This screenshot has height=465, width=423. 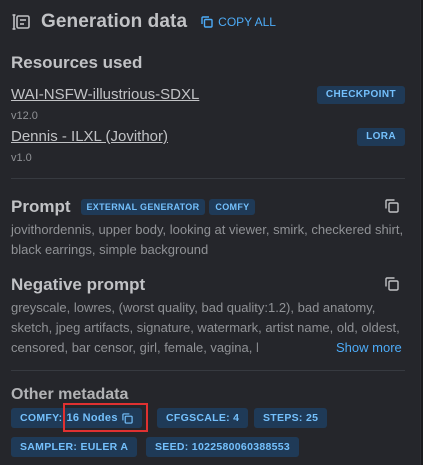 What do you see at coordinates (105, 94) in the screenshot?
I see `resource-link: WAI-NSFW-illustrious-SDXL` at bounding box center [105, 94].